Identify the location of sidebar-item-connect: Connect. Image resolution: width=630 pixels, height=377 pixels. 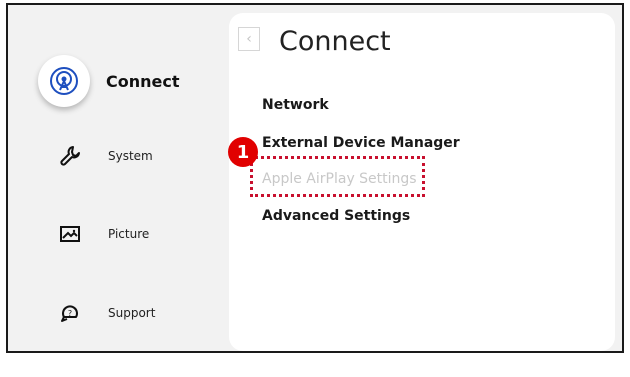
(109, 81).